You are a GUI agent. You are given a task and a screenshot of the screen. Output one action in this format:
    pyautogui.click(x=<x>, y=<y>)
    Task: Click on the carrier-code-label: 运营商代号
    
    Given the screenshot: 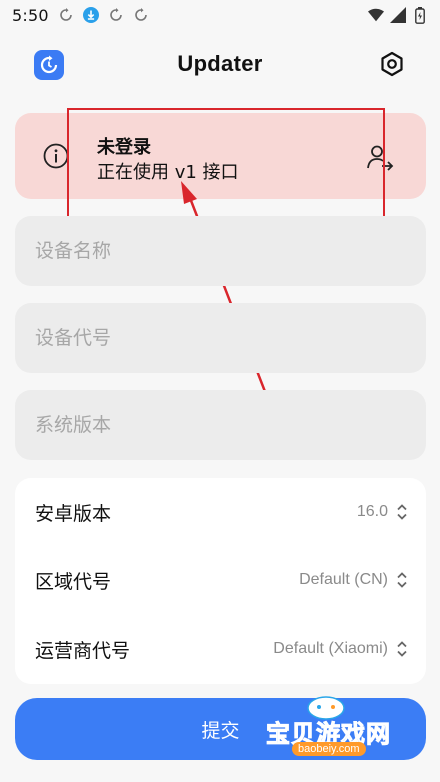 What is the action you would take?
    pyautogui.click(x=83, y=650)
    